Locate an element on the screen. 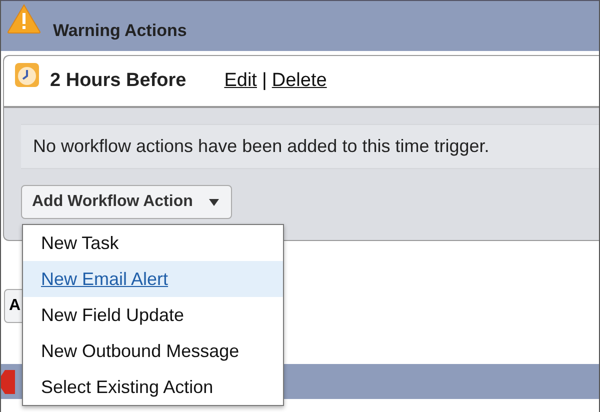 This screenshot has height=412, width=600. add-workflow-action-button: Add Workflow Action is located at coordinates (126, 202).